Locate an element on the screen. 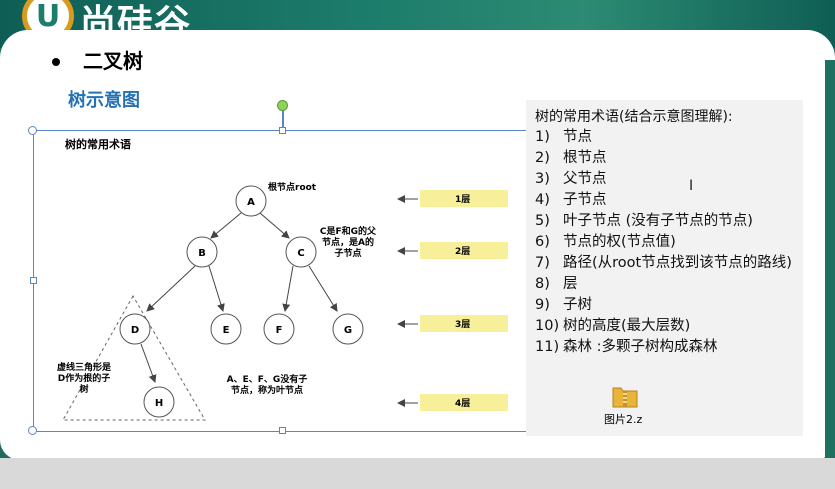 Image resolution: width=835 pixels, height=489 pixels. slide-subheading: 树示意图 is located at coordinates (104, 100).